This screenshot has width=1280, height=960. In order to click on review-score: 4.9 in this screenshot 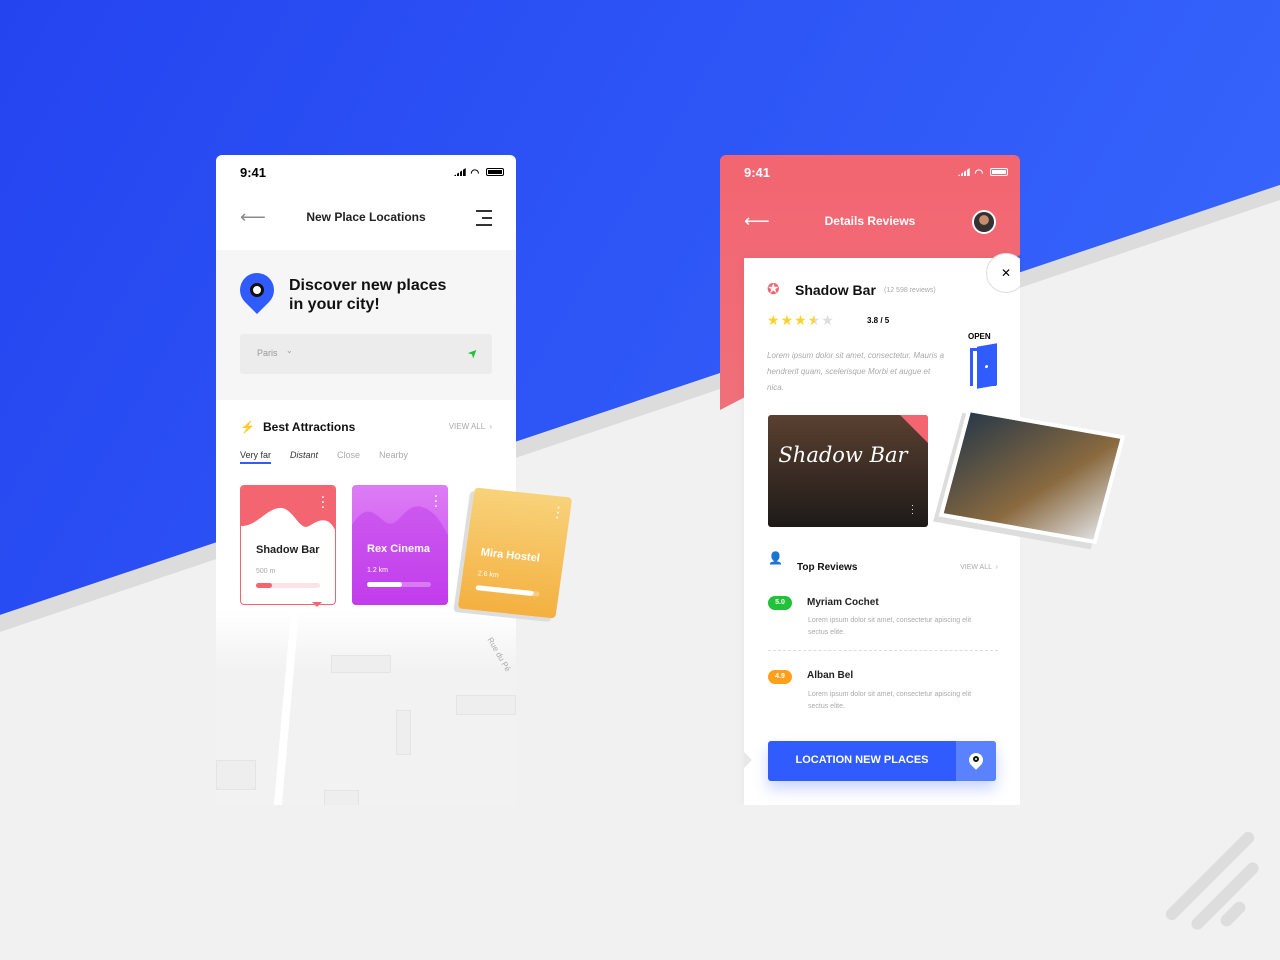, I will do `click(780, 677)`.